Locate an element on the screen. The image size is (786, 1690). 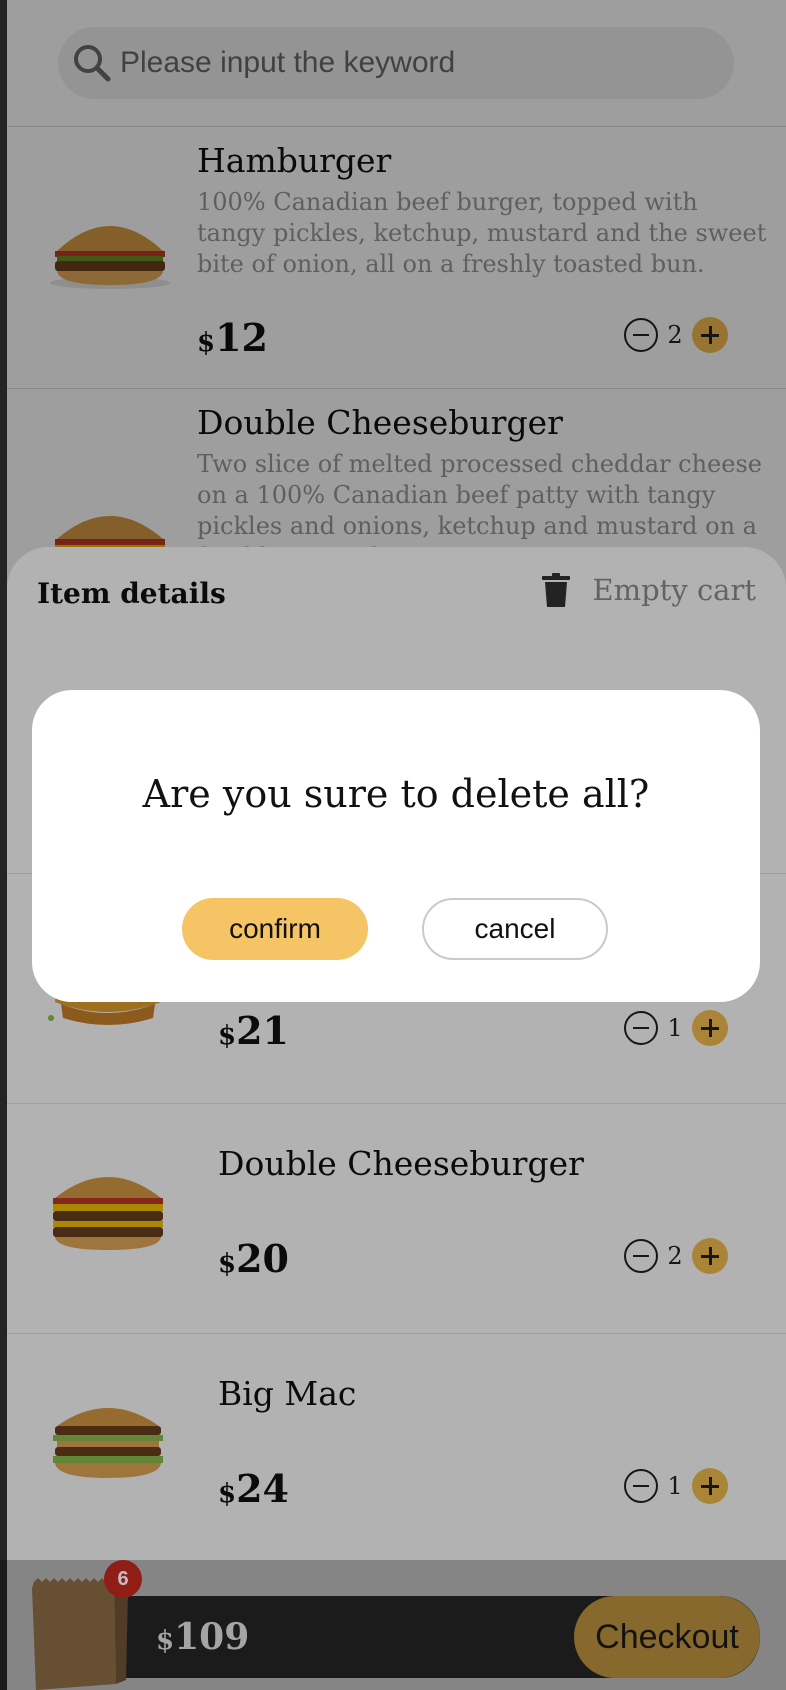
cancel-button: cancel is located at coordinates (515, 929).